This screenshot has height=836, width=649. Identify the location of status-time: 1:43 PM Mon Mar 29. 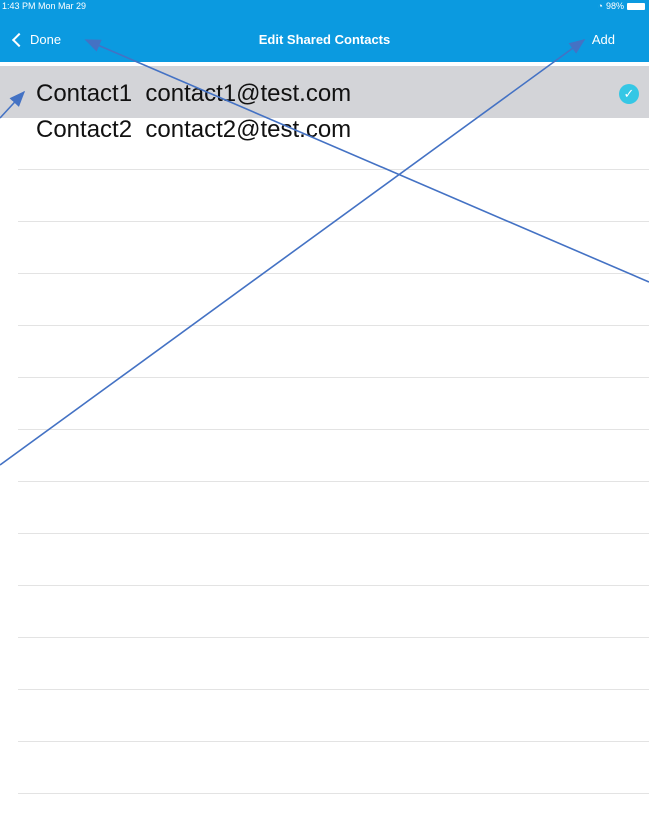
(44, 6).